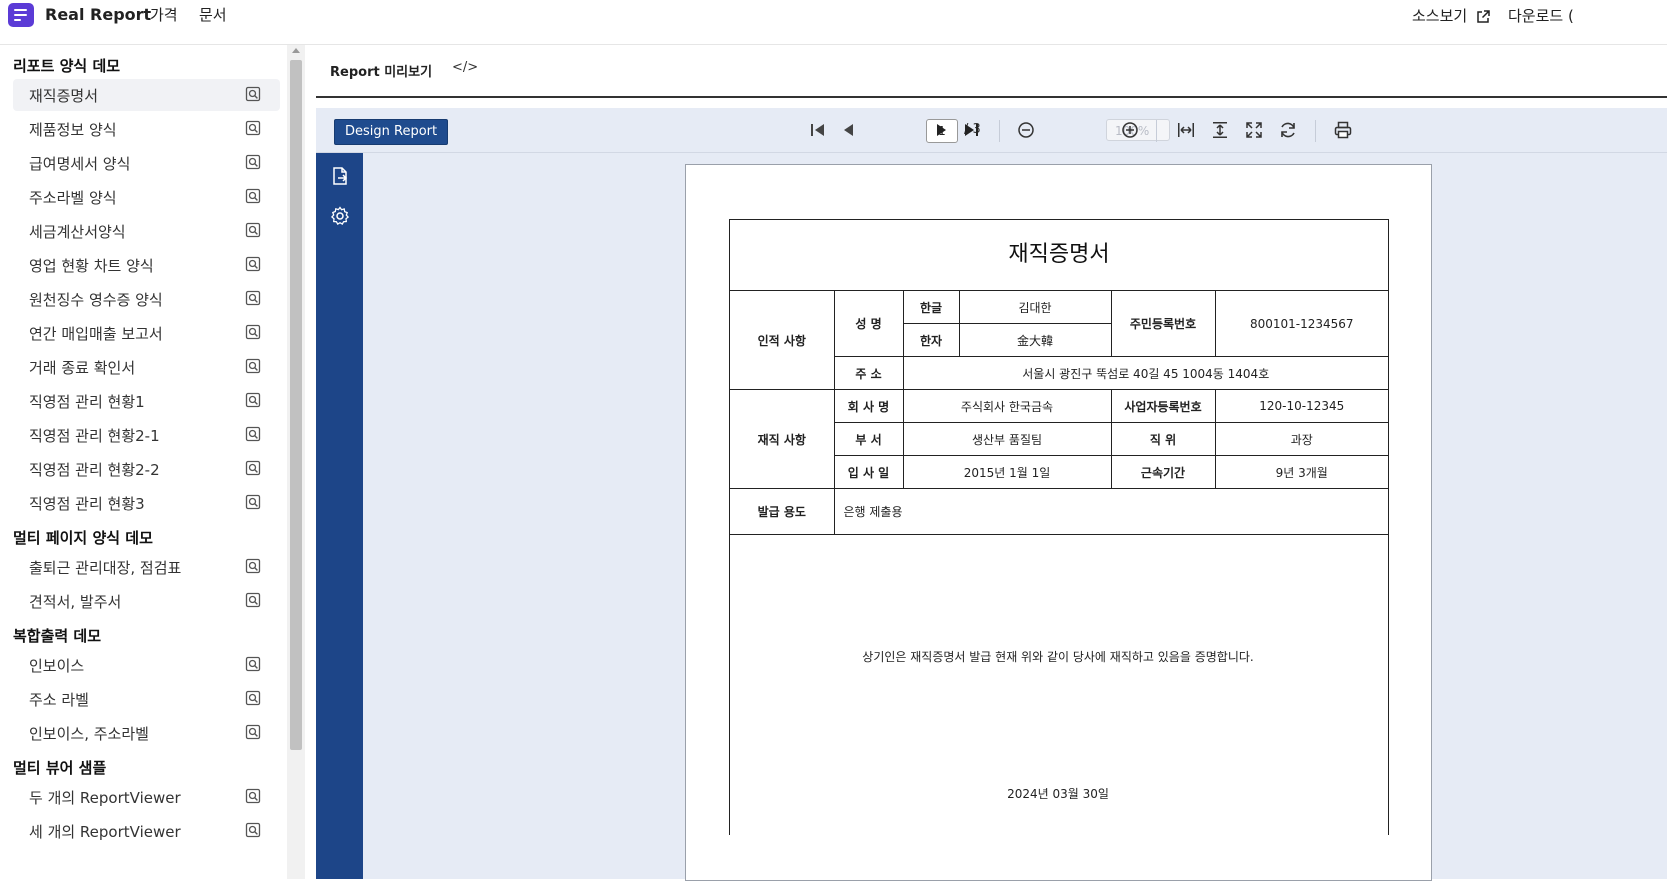 This screenshot has width=1667, height=881. I want to click on zoom-in-icon, so click(1130, 130).